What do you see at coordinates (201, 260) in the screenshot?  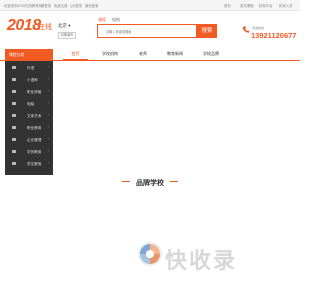 I see `watermark-text: 快收录` at bounding box center [201, 260].